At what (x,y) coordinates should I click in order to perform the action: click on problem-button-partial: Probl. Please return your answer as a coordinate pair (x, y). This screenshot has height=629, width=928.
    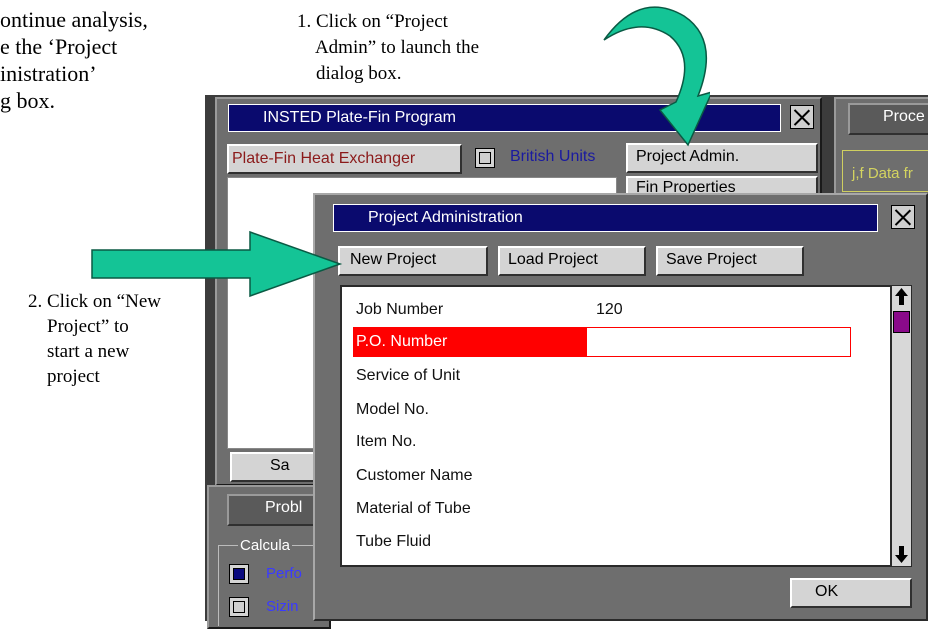
    Looking at the image, I should click on (277, 510).